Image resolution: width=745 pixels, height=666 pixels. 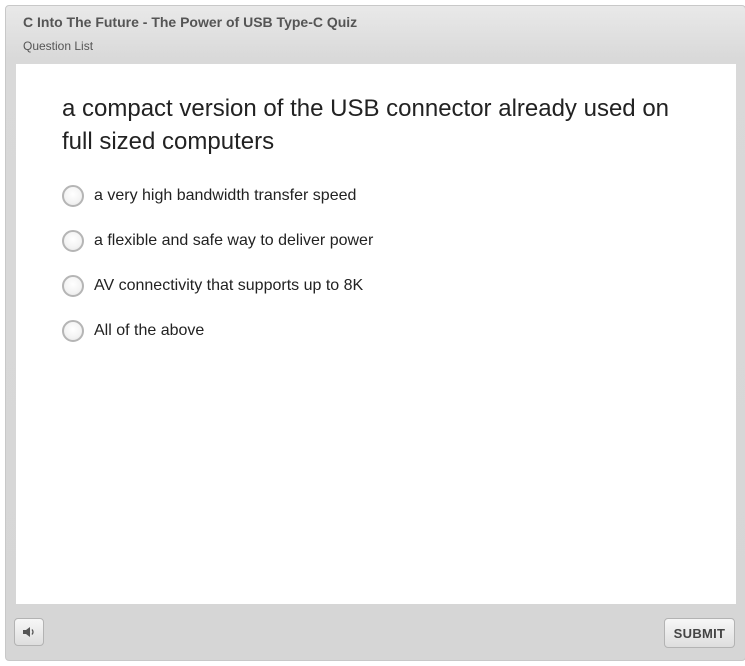 What do you see at coordinates (58, 46) in the screenshot?
I see `question-list-link: Question List` at bounding box center [58, 46].